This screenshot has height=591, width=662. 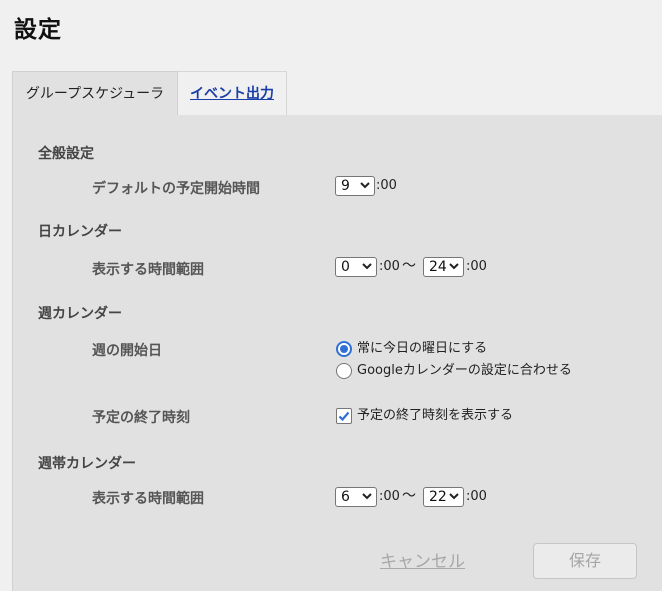 What do you see at coordinates (438, 497) in the screenshot?
I see `week-band-range-to-value: 22` at bounding box center [438, 497].